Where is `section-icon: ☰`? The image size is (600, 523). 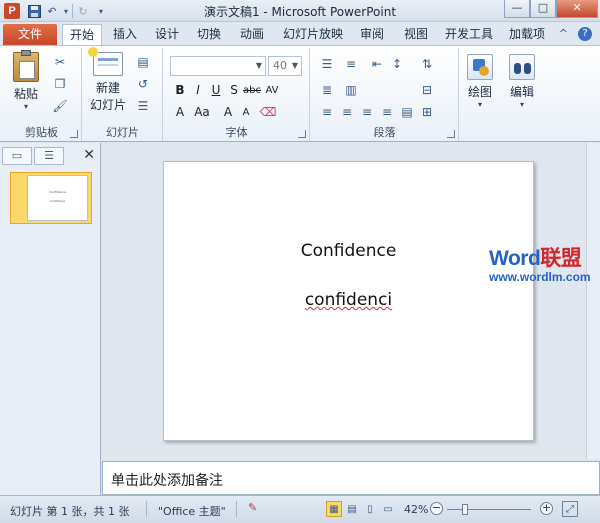
section-icon: ☰ is located at coordinates (143, 106).